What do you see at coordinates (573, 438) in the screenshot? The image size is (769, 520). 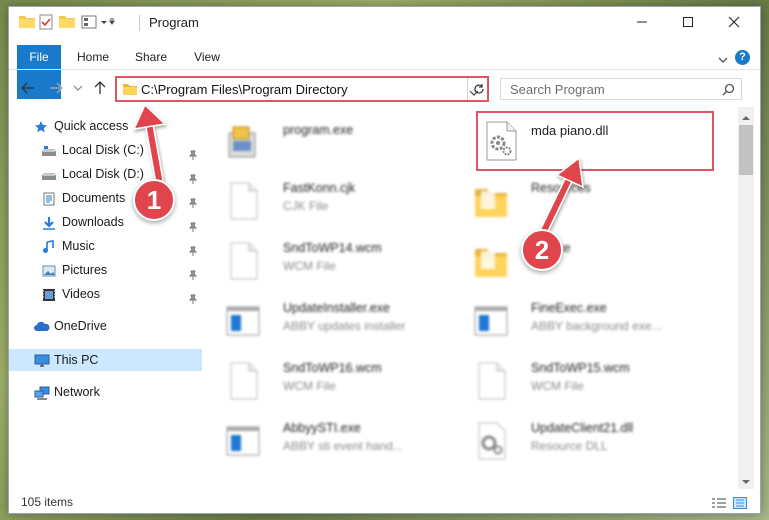 I see `list-item: UpdateClient21.dll Resource DLL` at bounding box center [573, 438].